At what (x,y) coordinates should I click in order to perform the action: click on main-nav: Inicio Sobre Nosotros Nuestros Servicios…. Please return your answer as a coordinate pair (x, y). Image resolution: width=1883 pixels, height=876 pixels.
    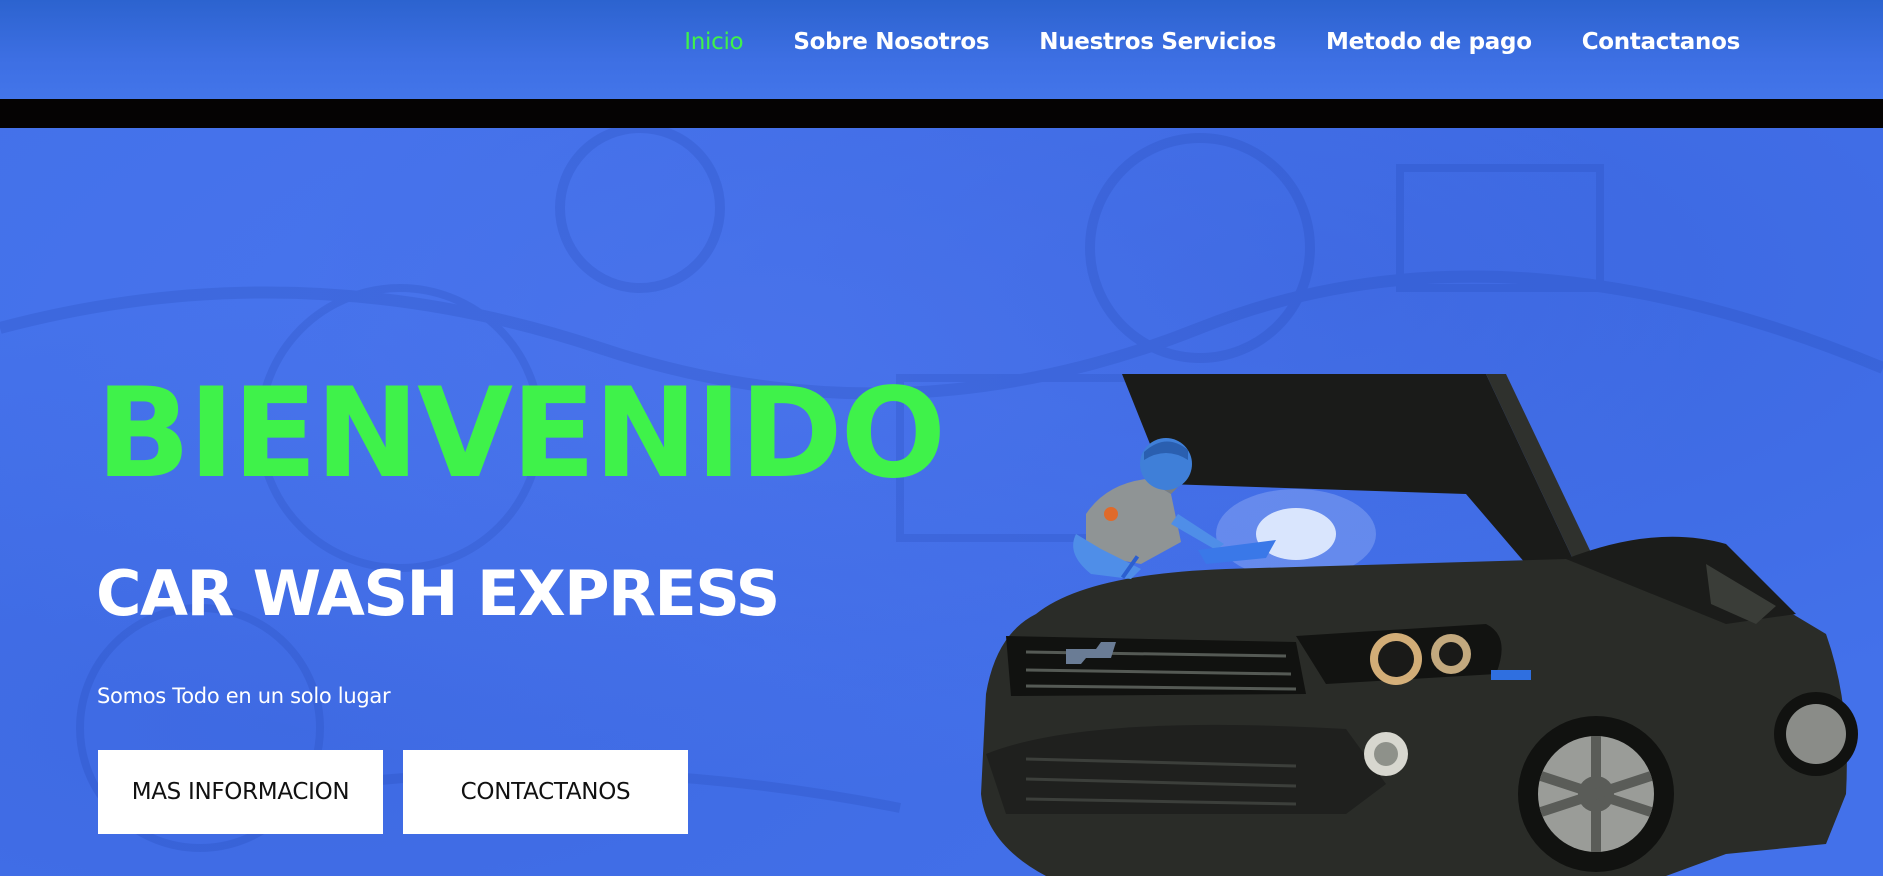
    Looking at the image, I should click on (1212, 42).